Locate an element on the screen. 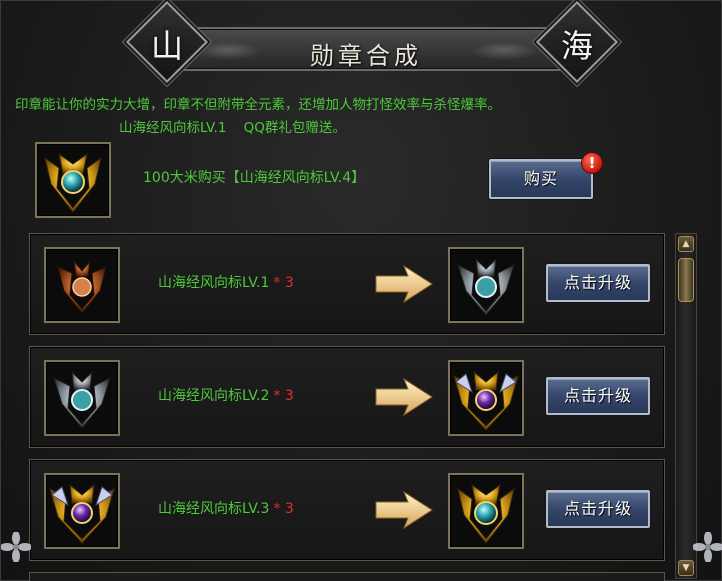  scroll-up-icon: ▲ is located at coordinates (686, 244).